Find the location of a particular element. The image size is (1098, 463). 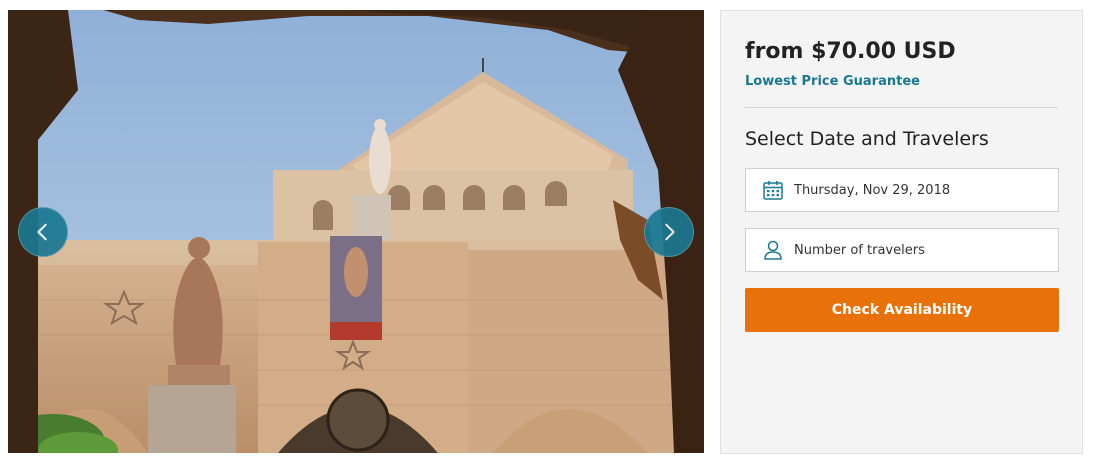

date-picker-field: Thursday, Nov 29, 2018 is located at coordinates (902, 190).